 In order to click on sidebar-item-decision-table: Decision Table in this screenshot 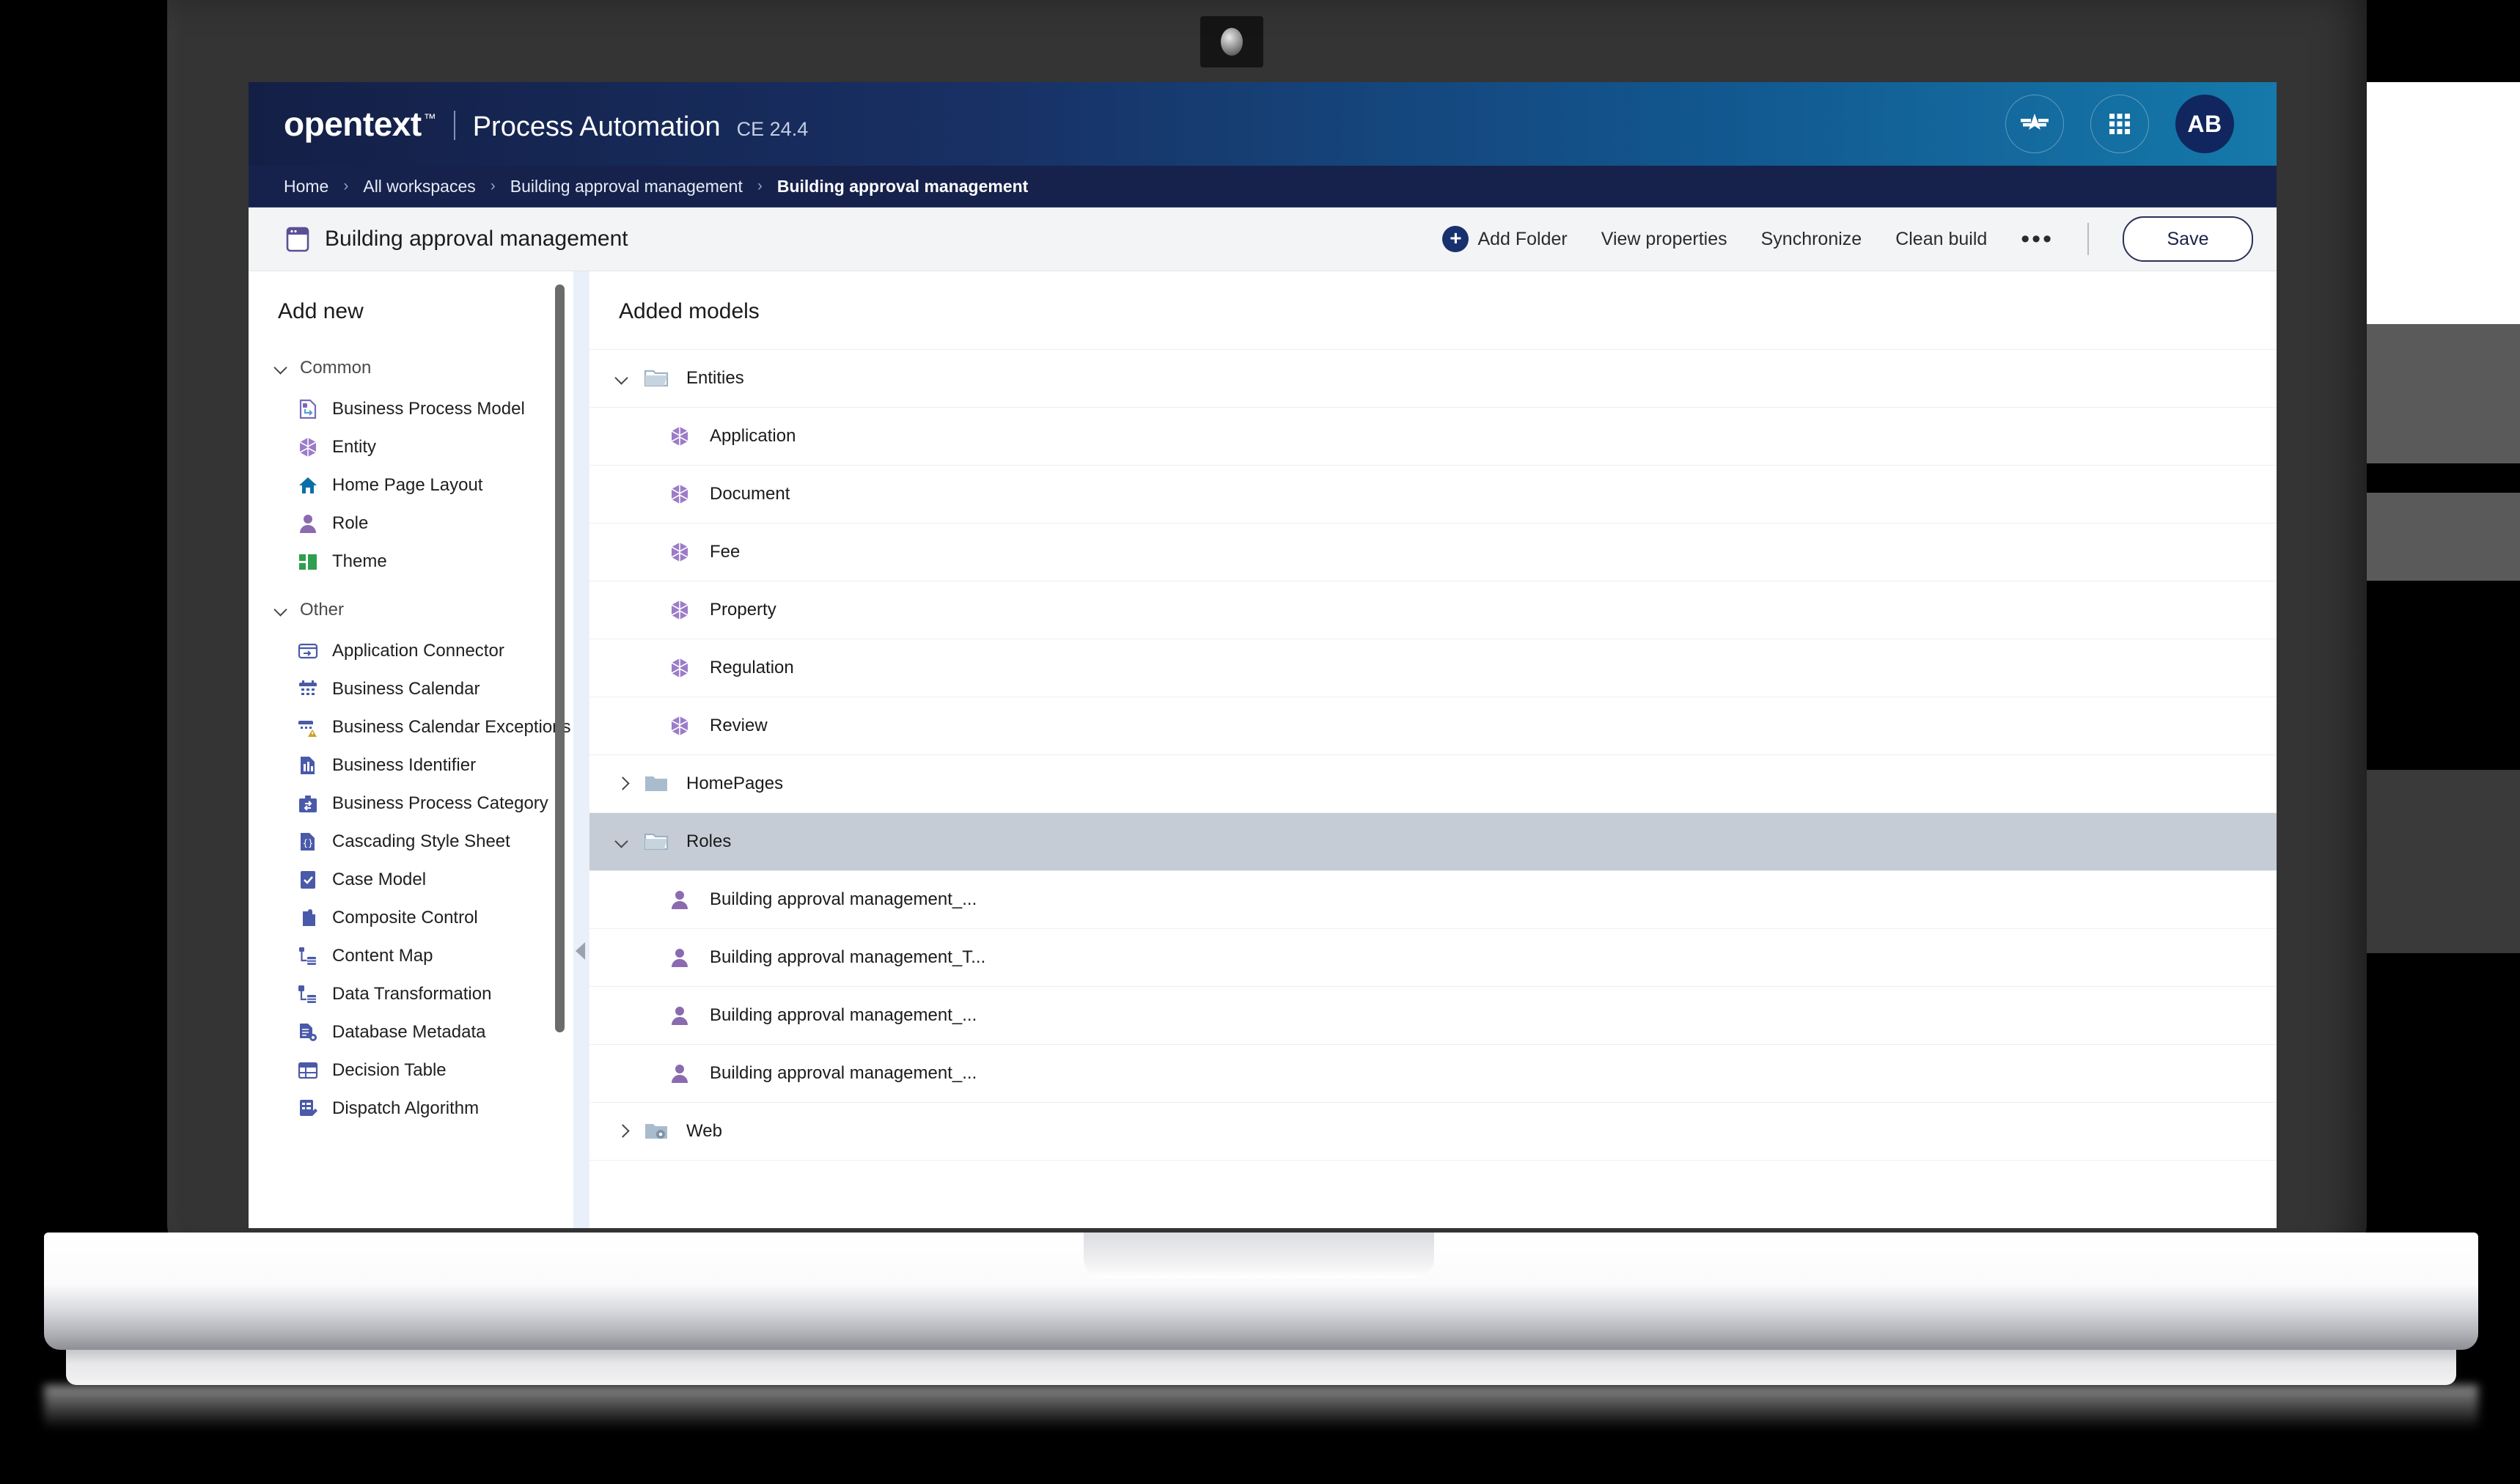, I will do `click(411, 1070)`.